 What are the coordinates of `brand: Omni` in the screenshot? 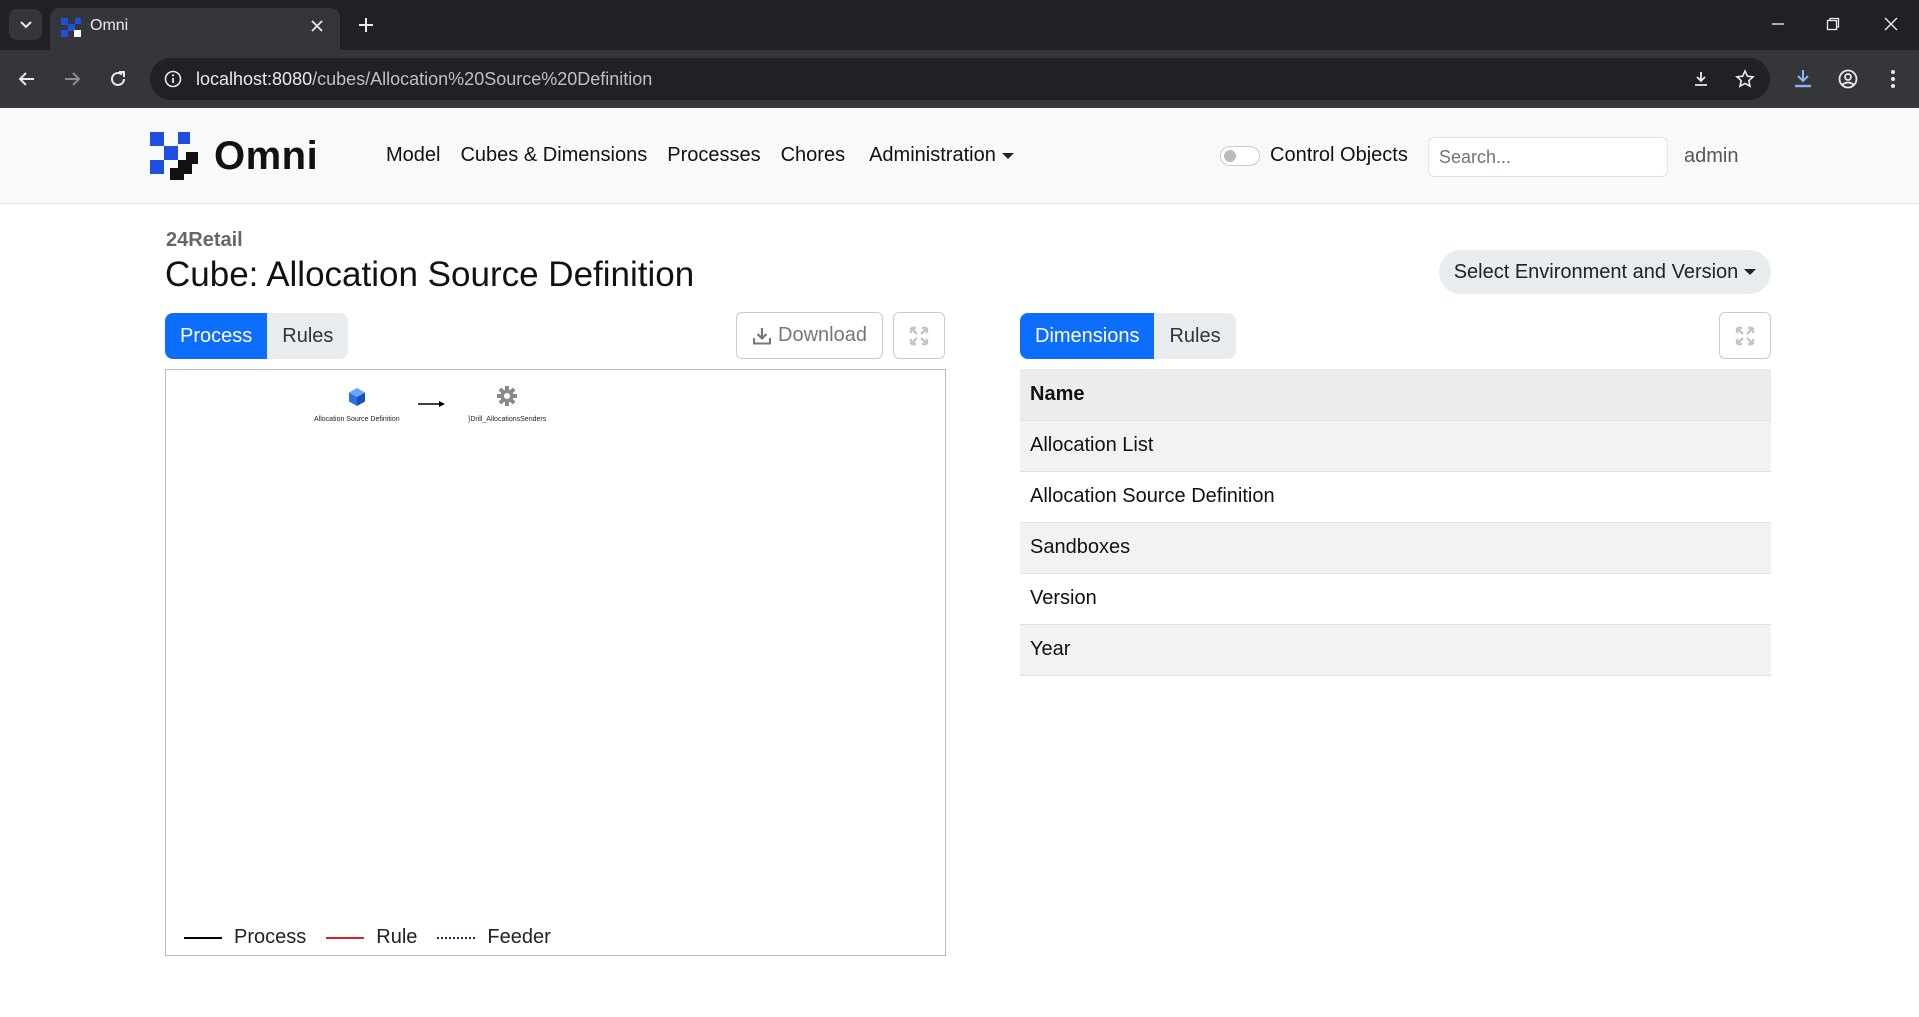 It's located at (233, 156).